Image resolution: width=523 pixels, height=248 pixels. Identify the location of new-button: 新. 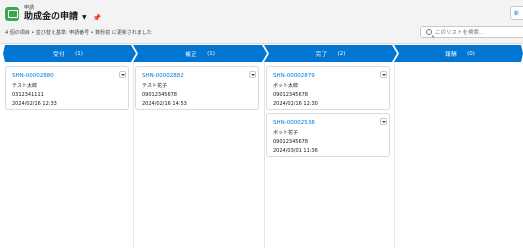
(516, 13).